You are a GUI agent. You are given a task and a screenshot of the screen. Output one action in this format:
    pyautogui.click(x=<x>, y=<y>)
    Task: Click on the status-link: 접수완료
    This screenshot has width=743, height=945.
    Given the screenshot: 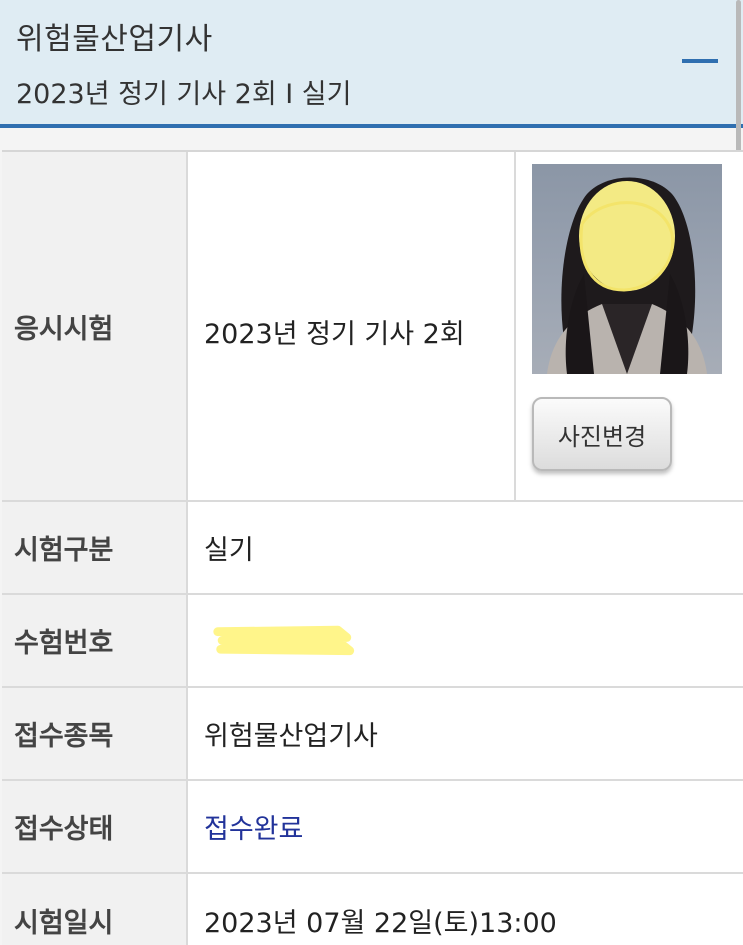 What is the action you would take?
    pyautogui.click(x=465, y=826)
    